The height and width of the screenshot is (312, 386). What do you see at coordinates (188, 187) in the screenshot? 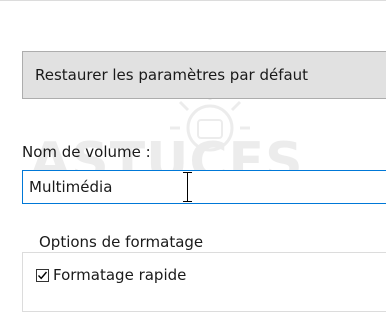
I see `text-cursor-icon` at bounding box center [188, 187].